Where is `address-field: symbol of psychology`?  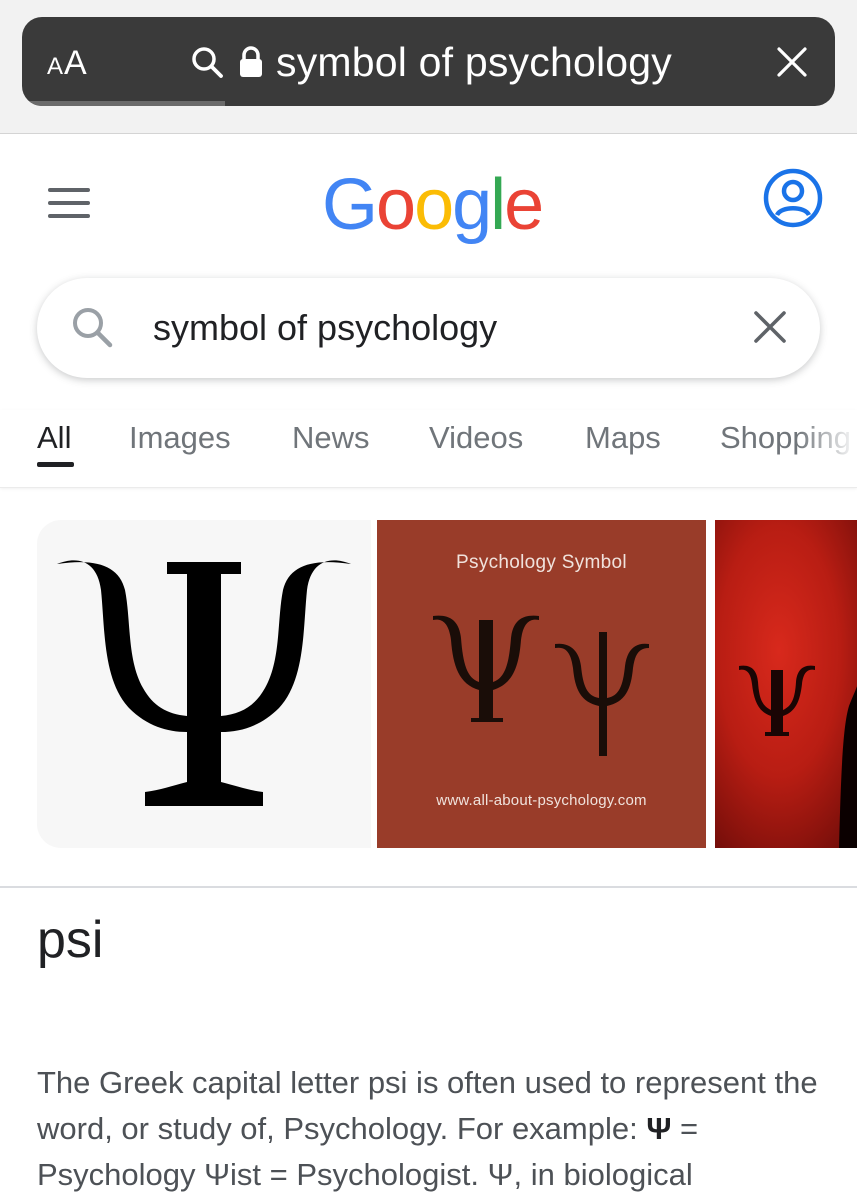
address-field: symbol of psychology is located at coordinates (431, 62).